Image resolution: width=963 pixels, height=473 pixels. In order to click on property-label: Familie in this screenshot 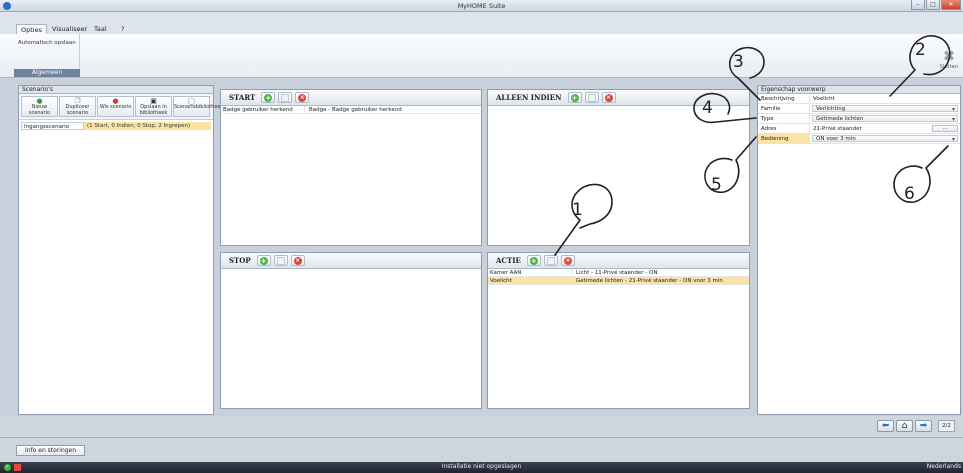, I will do `click(784, 108)`.